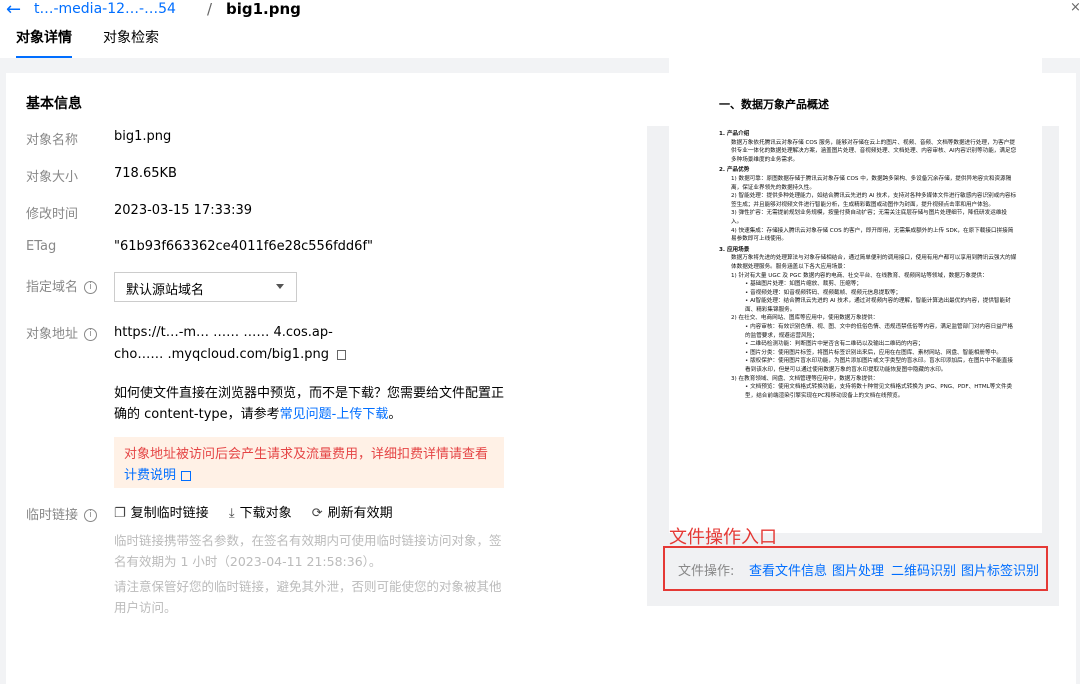 This screenshot has height=684, width=1080. Describe the element at coordinates (788, 569) in the screenshot. I see `view-file-info-link: 查看文件信息` at that location.